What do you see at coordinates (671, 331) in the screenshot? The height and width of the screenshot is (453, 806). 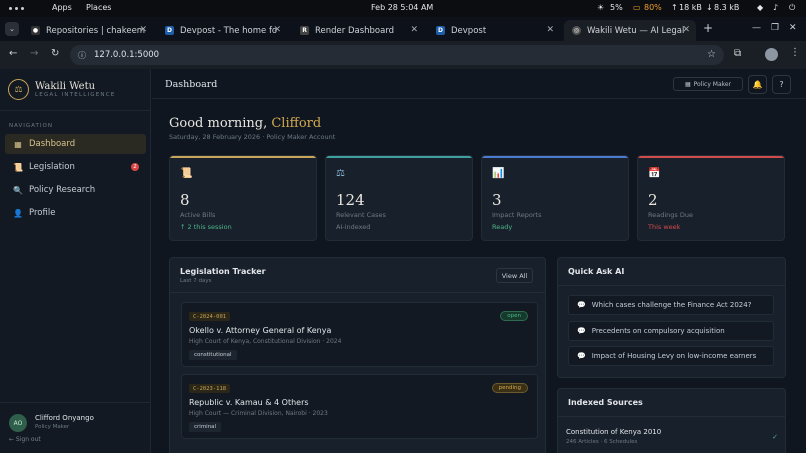 I see `quick-question-button: 💬 Precedents on compulsory acquisition` at bounding box center [671, 331].